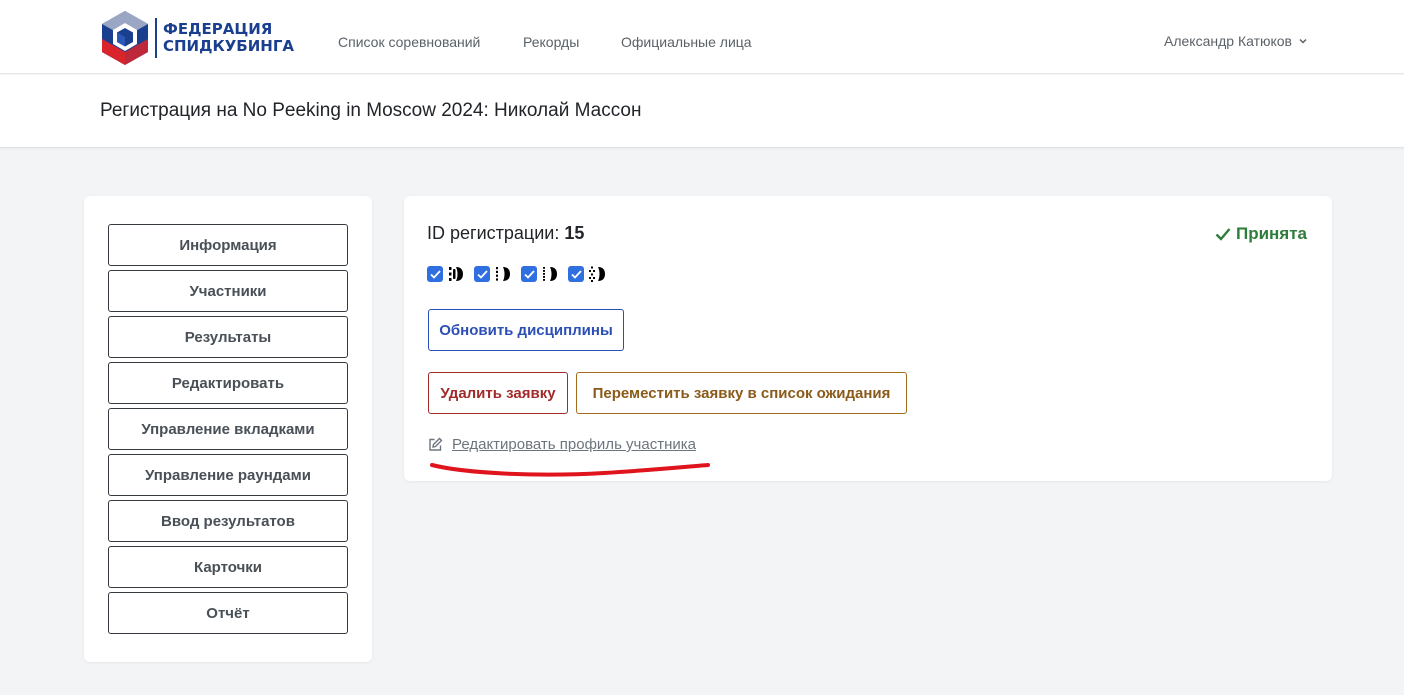  I want to click on user-menu: Александр Катюков, so click(1235, 41).